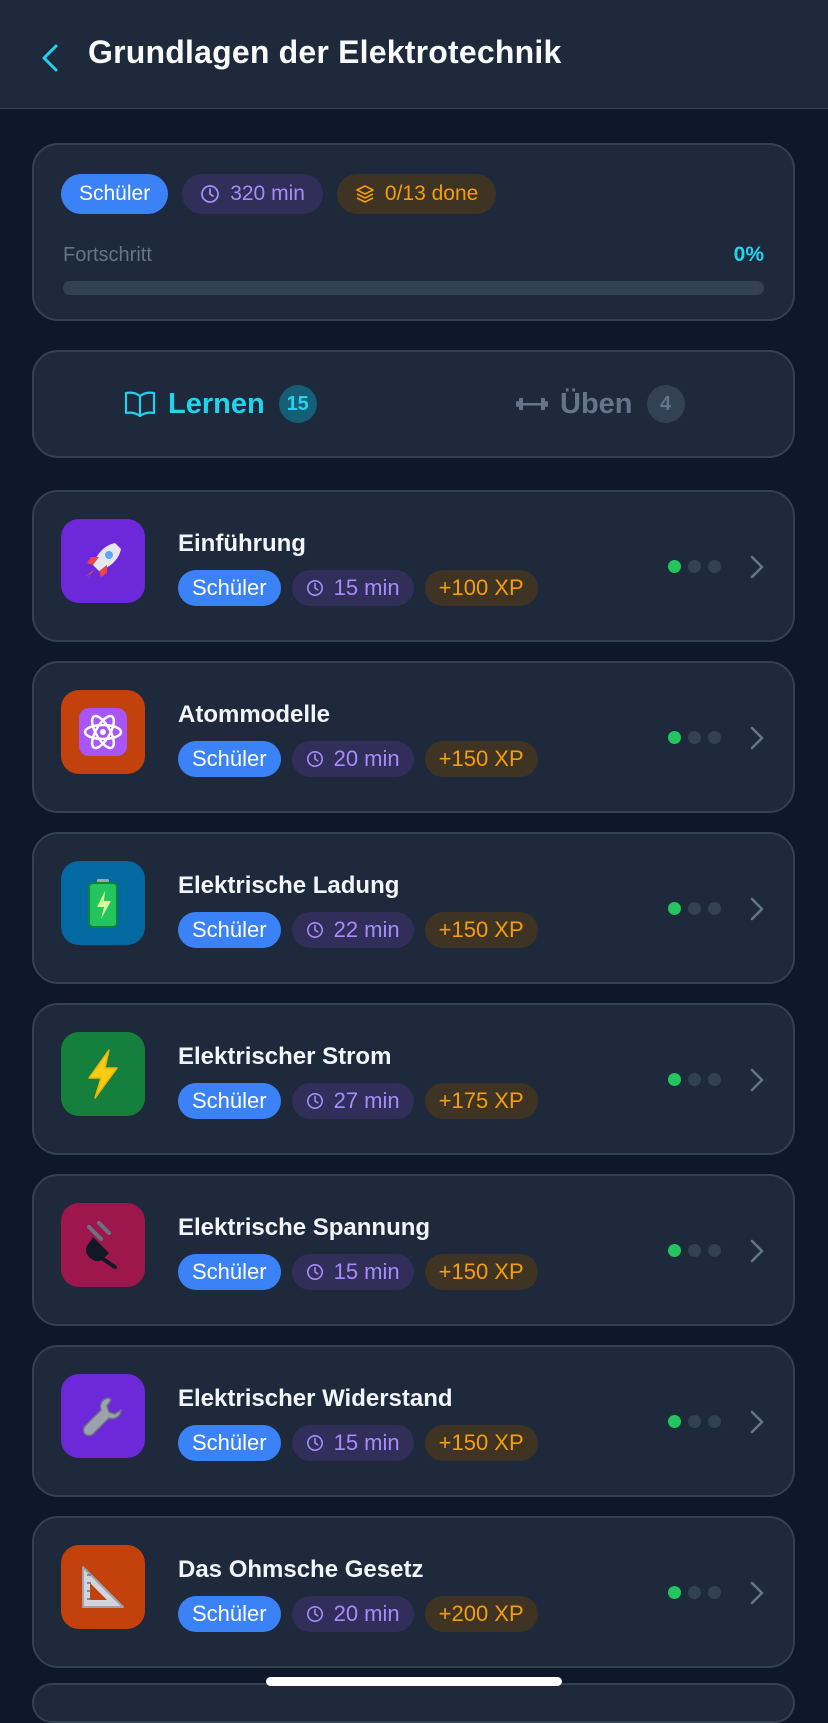 The width and height of the screenshot is (828, 1723). I want to click on done-badge: 0/13 done, so click(416, 194).